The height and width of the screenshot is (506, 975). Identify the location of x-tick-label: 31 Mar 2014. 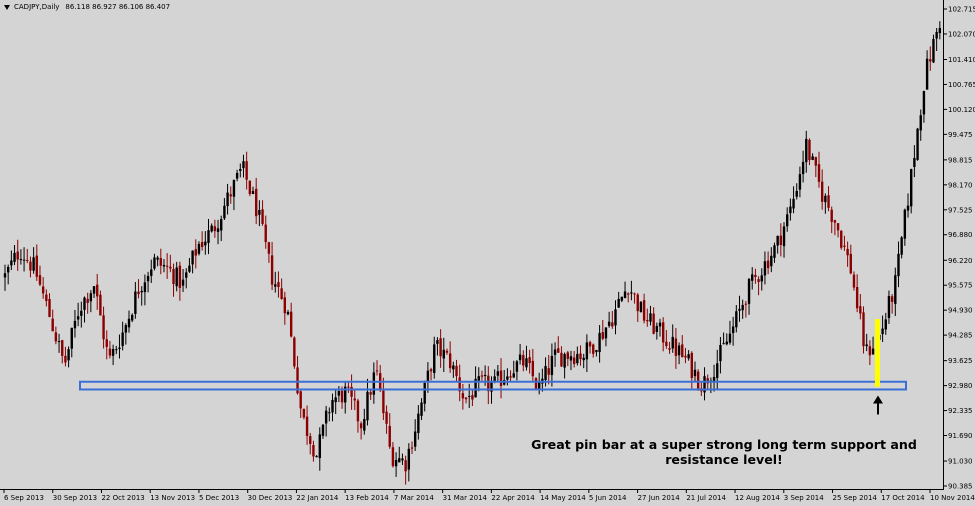
(465, 498).